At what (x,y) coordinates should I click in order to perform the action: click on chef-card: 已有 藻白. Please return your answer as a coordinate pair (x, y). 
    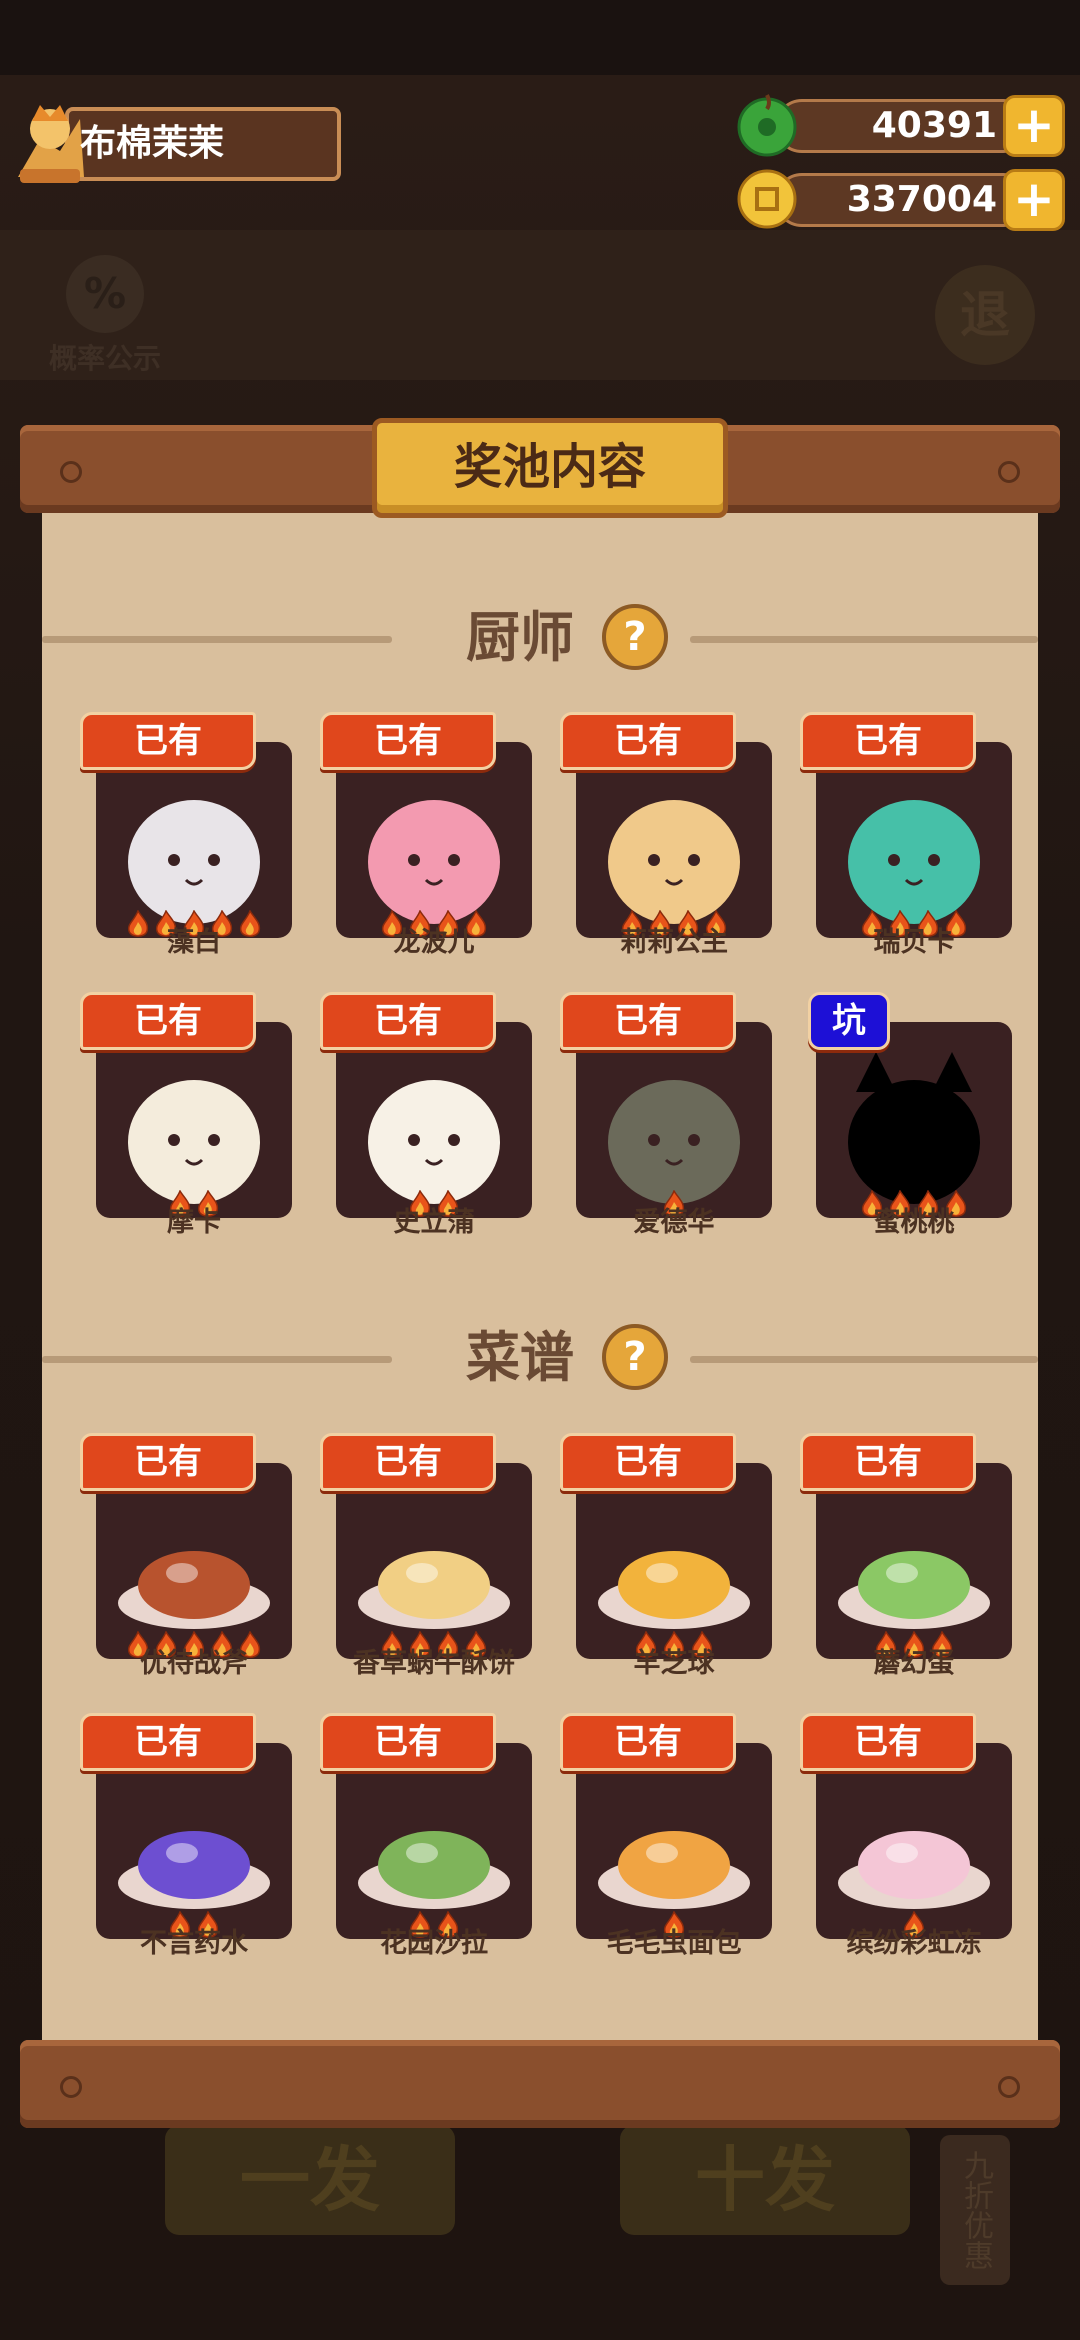
    Looking at the image, I should click on (180, 839).